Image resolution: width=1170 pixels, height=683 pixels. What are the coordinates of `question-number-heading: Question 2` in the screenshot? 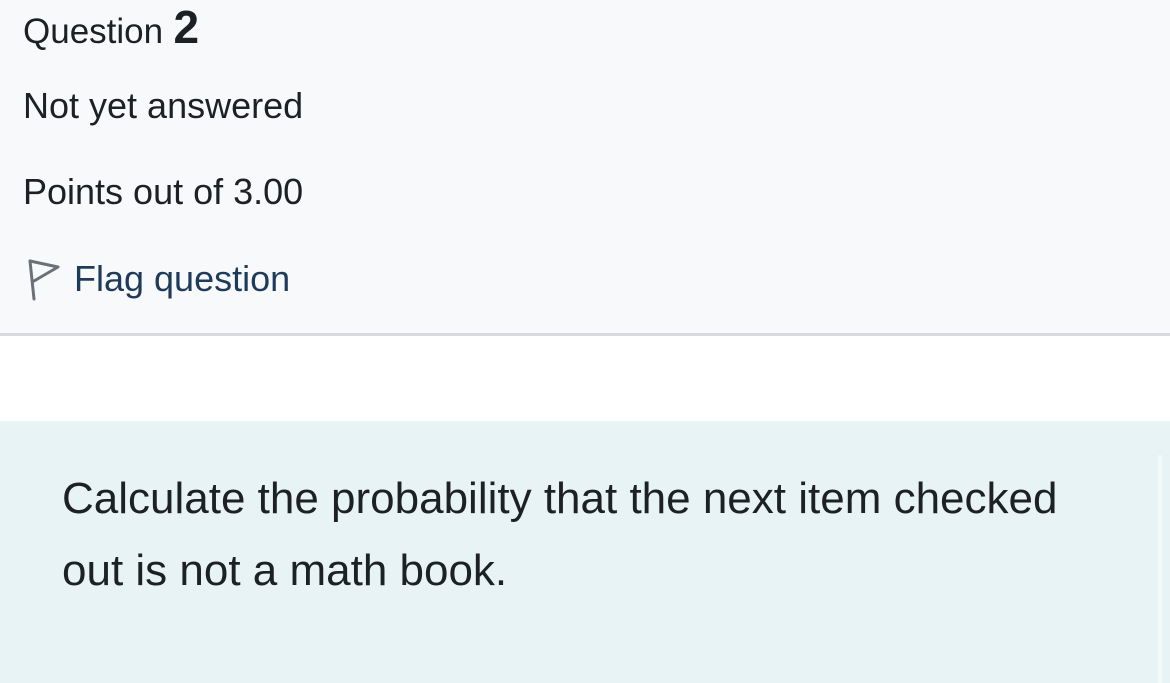 It's located at (111, 27).